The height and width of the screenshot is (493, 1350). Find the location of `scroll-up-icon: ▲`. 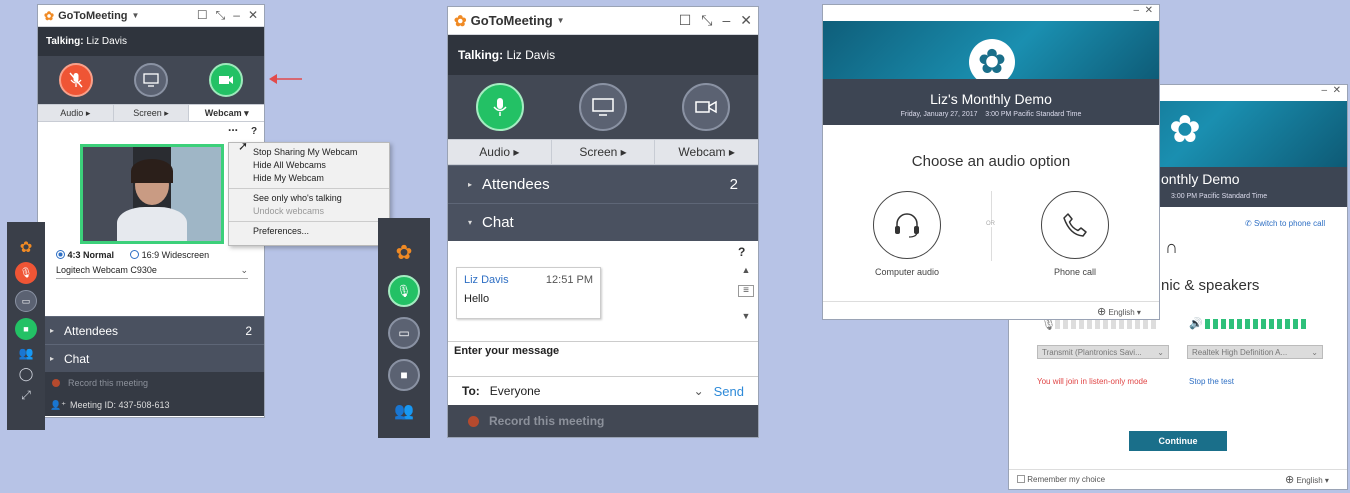

scroll-up-icon: ▲ is located at coordinates (746, 270).